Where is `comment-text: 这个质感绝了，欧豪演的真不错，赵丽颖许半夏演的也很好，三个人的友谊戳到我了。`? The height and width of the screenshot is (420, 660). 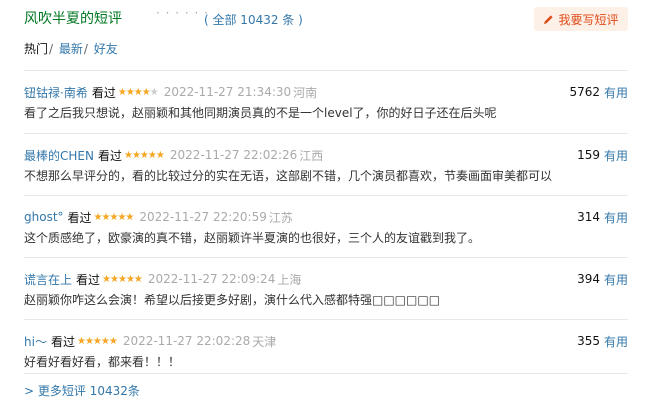
comment-text: 这个质感绝了，欧豪演的真不错，赵丽颖许半夏演的也很好，三个人的友谊戳到我了。 is located at coordinates (252, 238).